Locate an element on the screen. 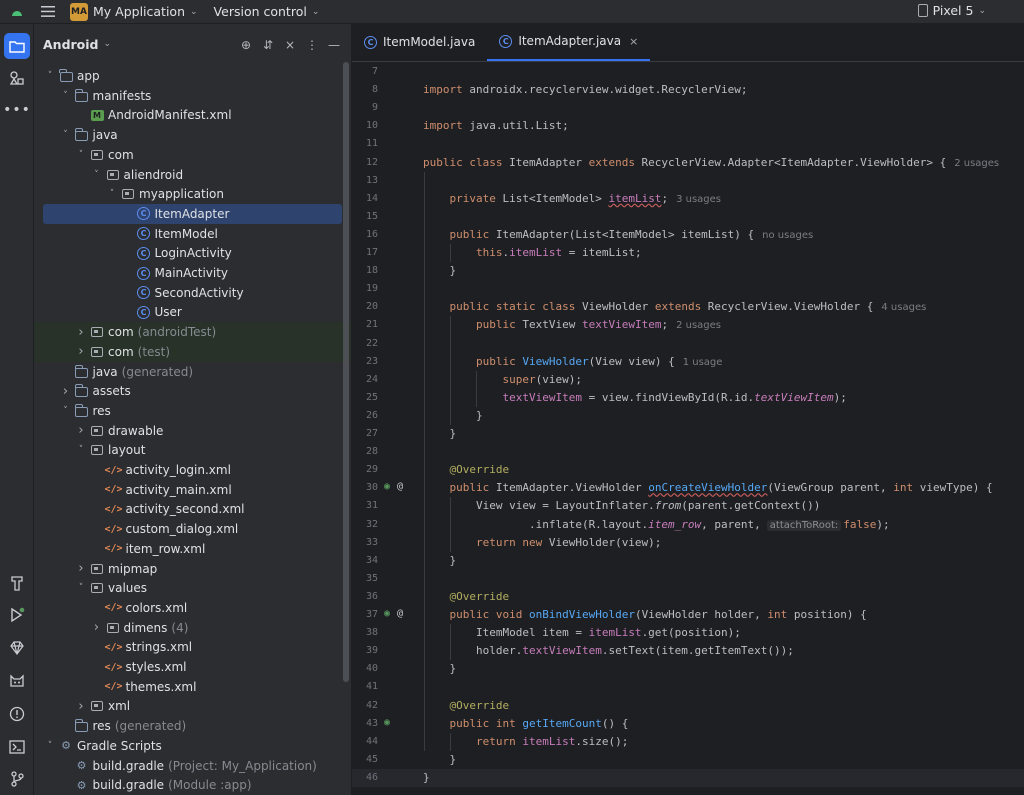 Image resolution: width=1024 pixels, height=795 pixels. chevron-down-icon: ⌄ is located at coordinates (108, 44).